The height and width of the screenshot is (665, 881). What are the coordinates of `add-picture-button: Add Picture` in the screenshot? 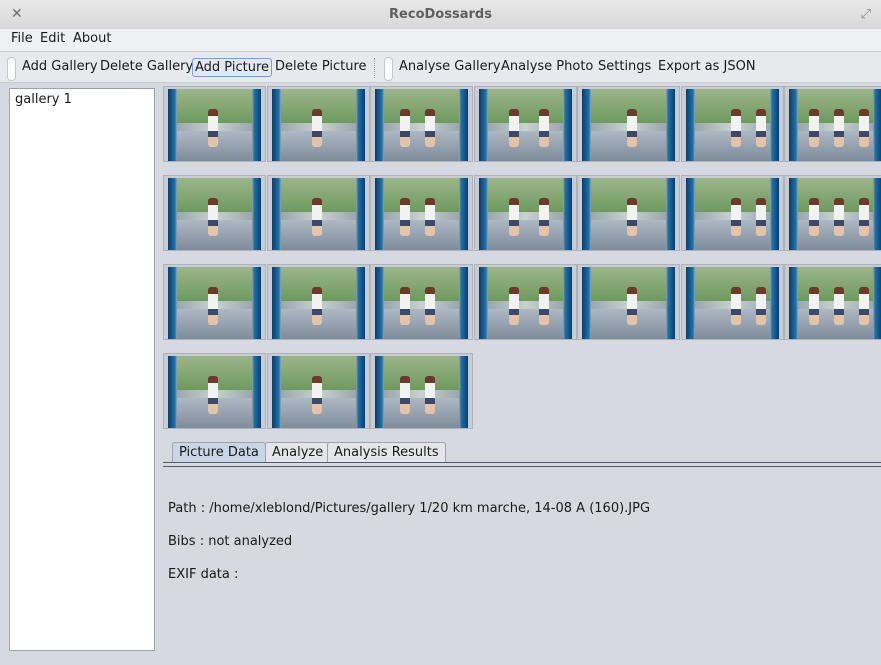 It's located at (232, 67).